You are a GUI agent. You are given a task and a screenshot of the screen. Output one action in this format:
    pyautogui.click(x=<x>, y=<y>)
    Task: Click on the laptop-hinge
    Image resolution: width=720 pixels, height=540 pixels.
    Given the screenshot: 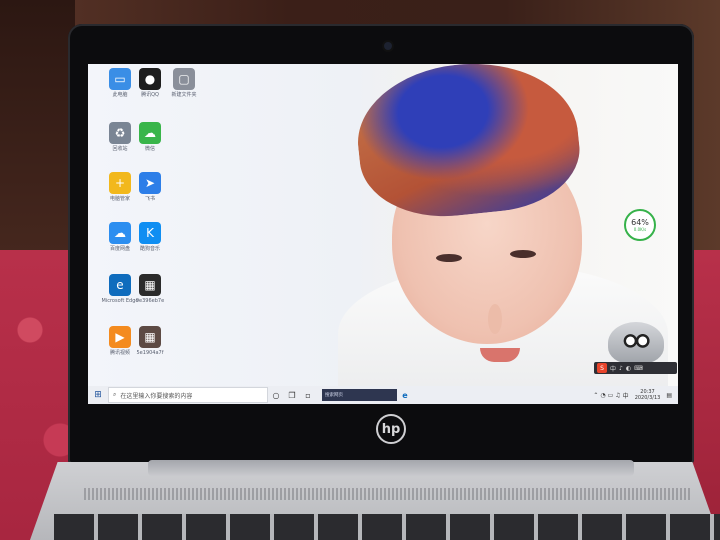 What is the action you would take?
    pyautogui.click(x=391, y=468)
    